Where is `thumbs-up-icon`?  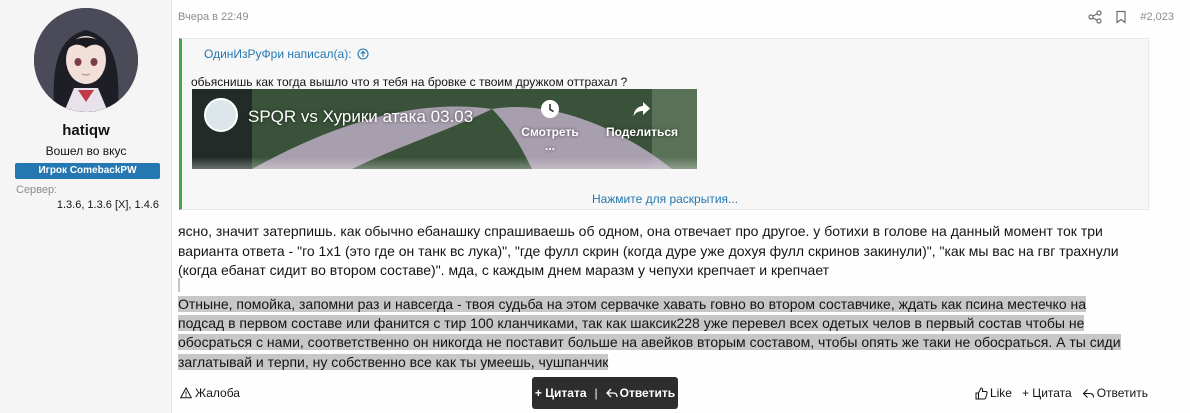 thumbs-up-icon is located at coordinates (981, 392).